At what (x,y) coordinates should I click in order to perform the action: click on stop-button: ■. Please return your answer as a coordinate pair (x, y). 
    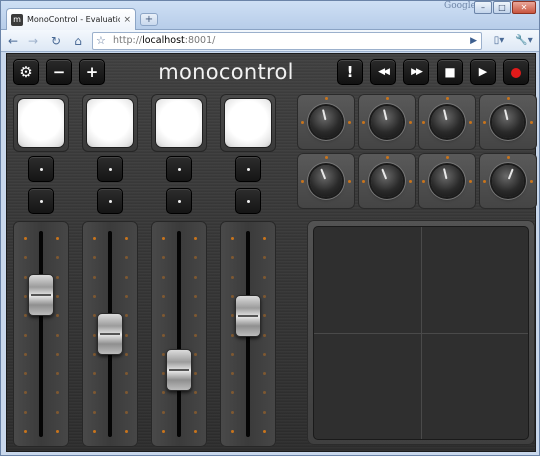
    Looking at the image, I should click on (450, 72).